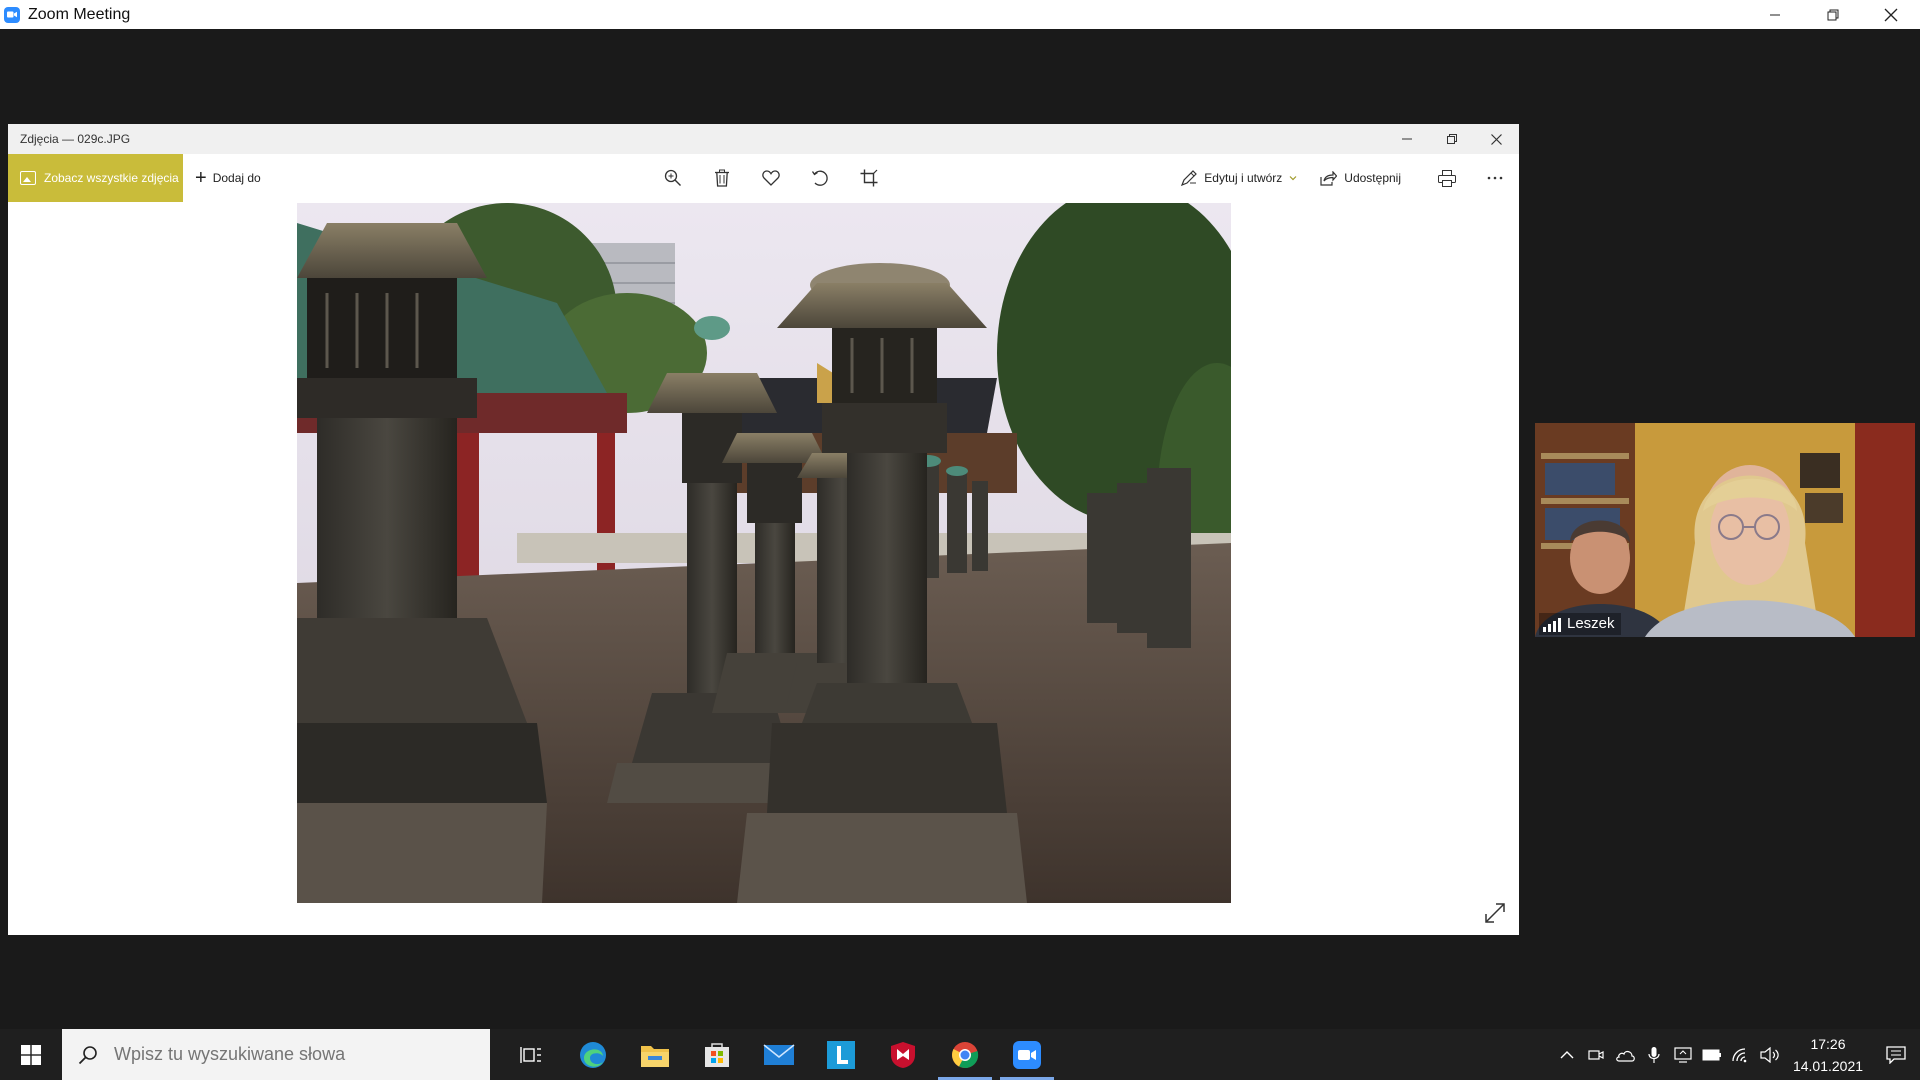 The height and width of the screenshot is (1080, 1920). I want to click on folder-icon, so click(655, 1056).